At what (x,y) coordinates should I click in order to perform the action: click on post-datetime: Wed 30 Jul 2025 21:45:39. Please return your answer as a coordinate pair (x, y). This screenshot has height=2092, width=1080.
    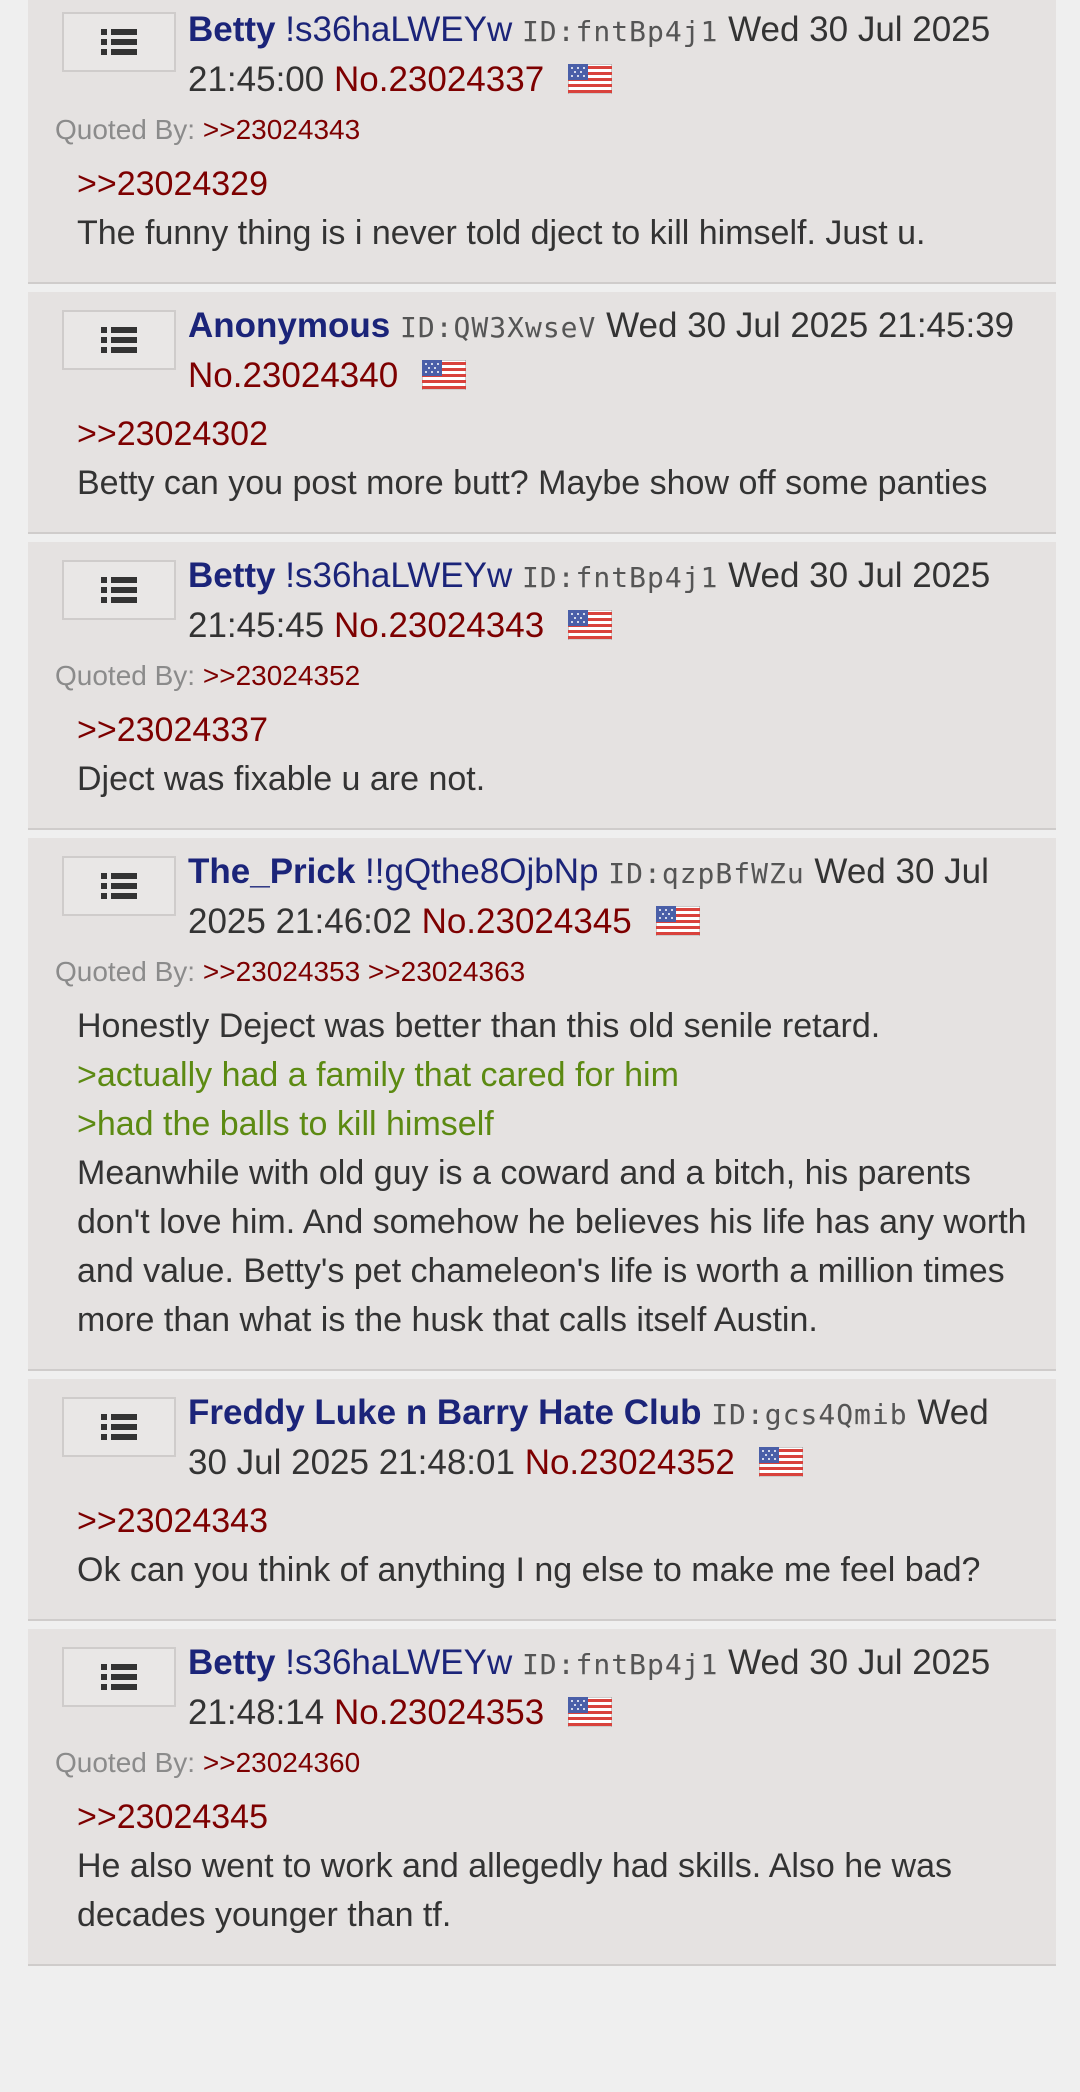
    Looking at the image, I should click on (810, 325).